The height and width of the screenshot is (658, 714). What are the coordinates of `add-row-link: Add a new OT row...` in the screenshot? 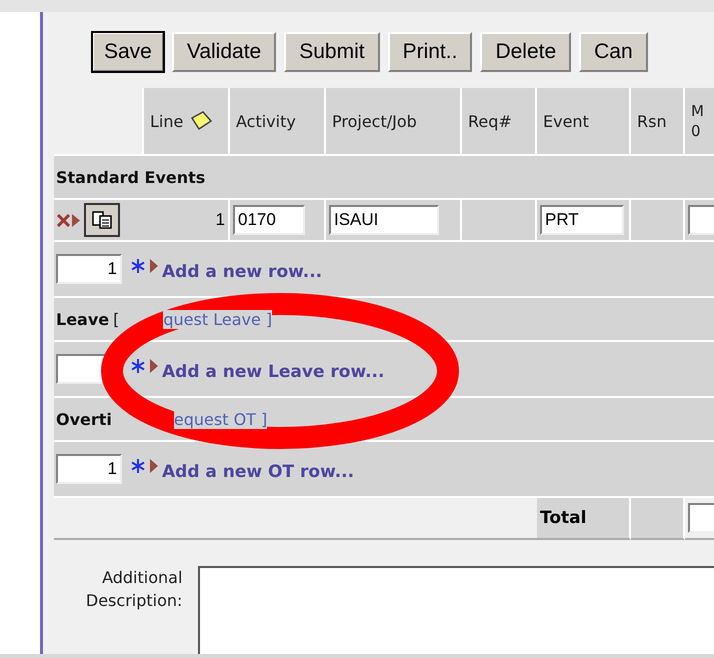 It's located at (258, 472).